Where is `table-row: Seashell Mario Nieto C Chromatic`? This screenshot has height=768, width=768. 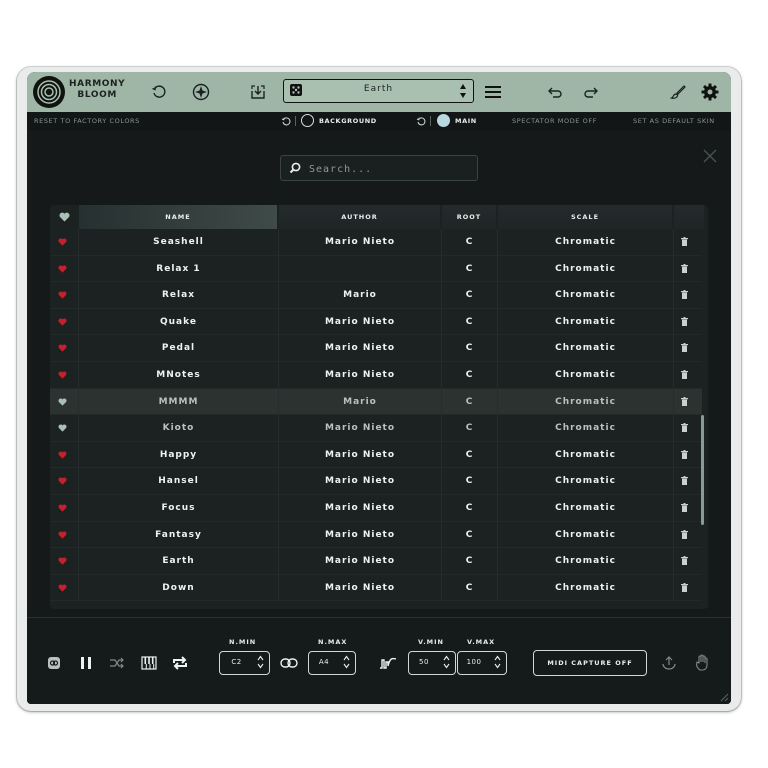 table-row: Seashell Mario Nieto C Chromatic is located at coordinates (376, 242).